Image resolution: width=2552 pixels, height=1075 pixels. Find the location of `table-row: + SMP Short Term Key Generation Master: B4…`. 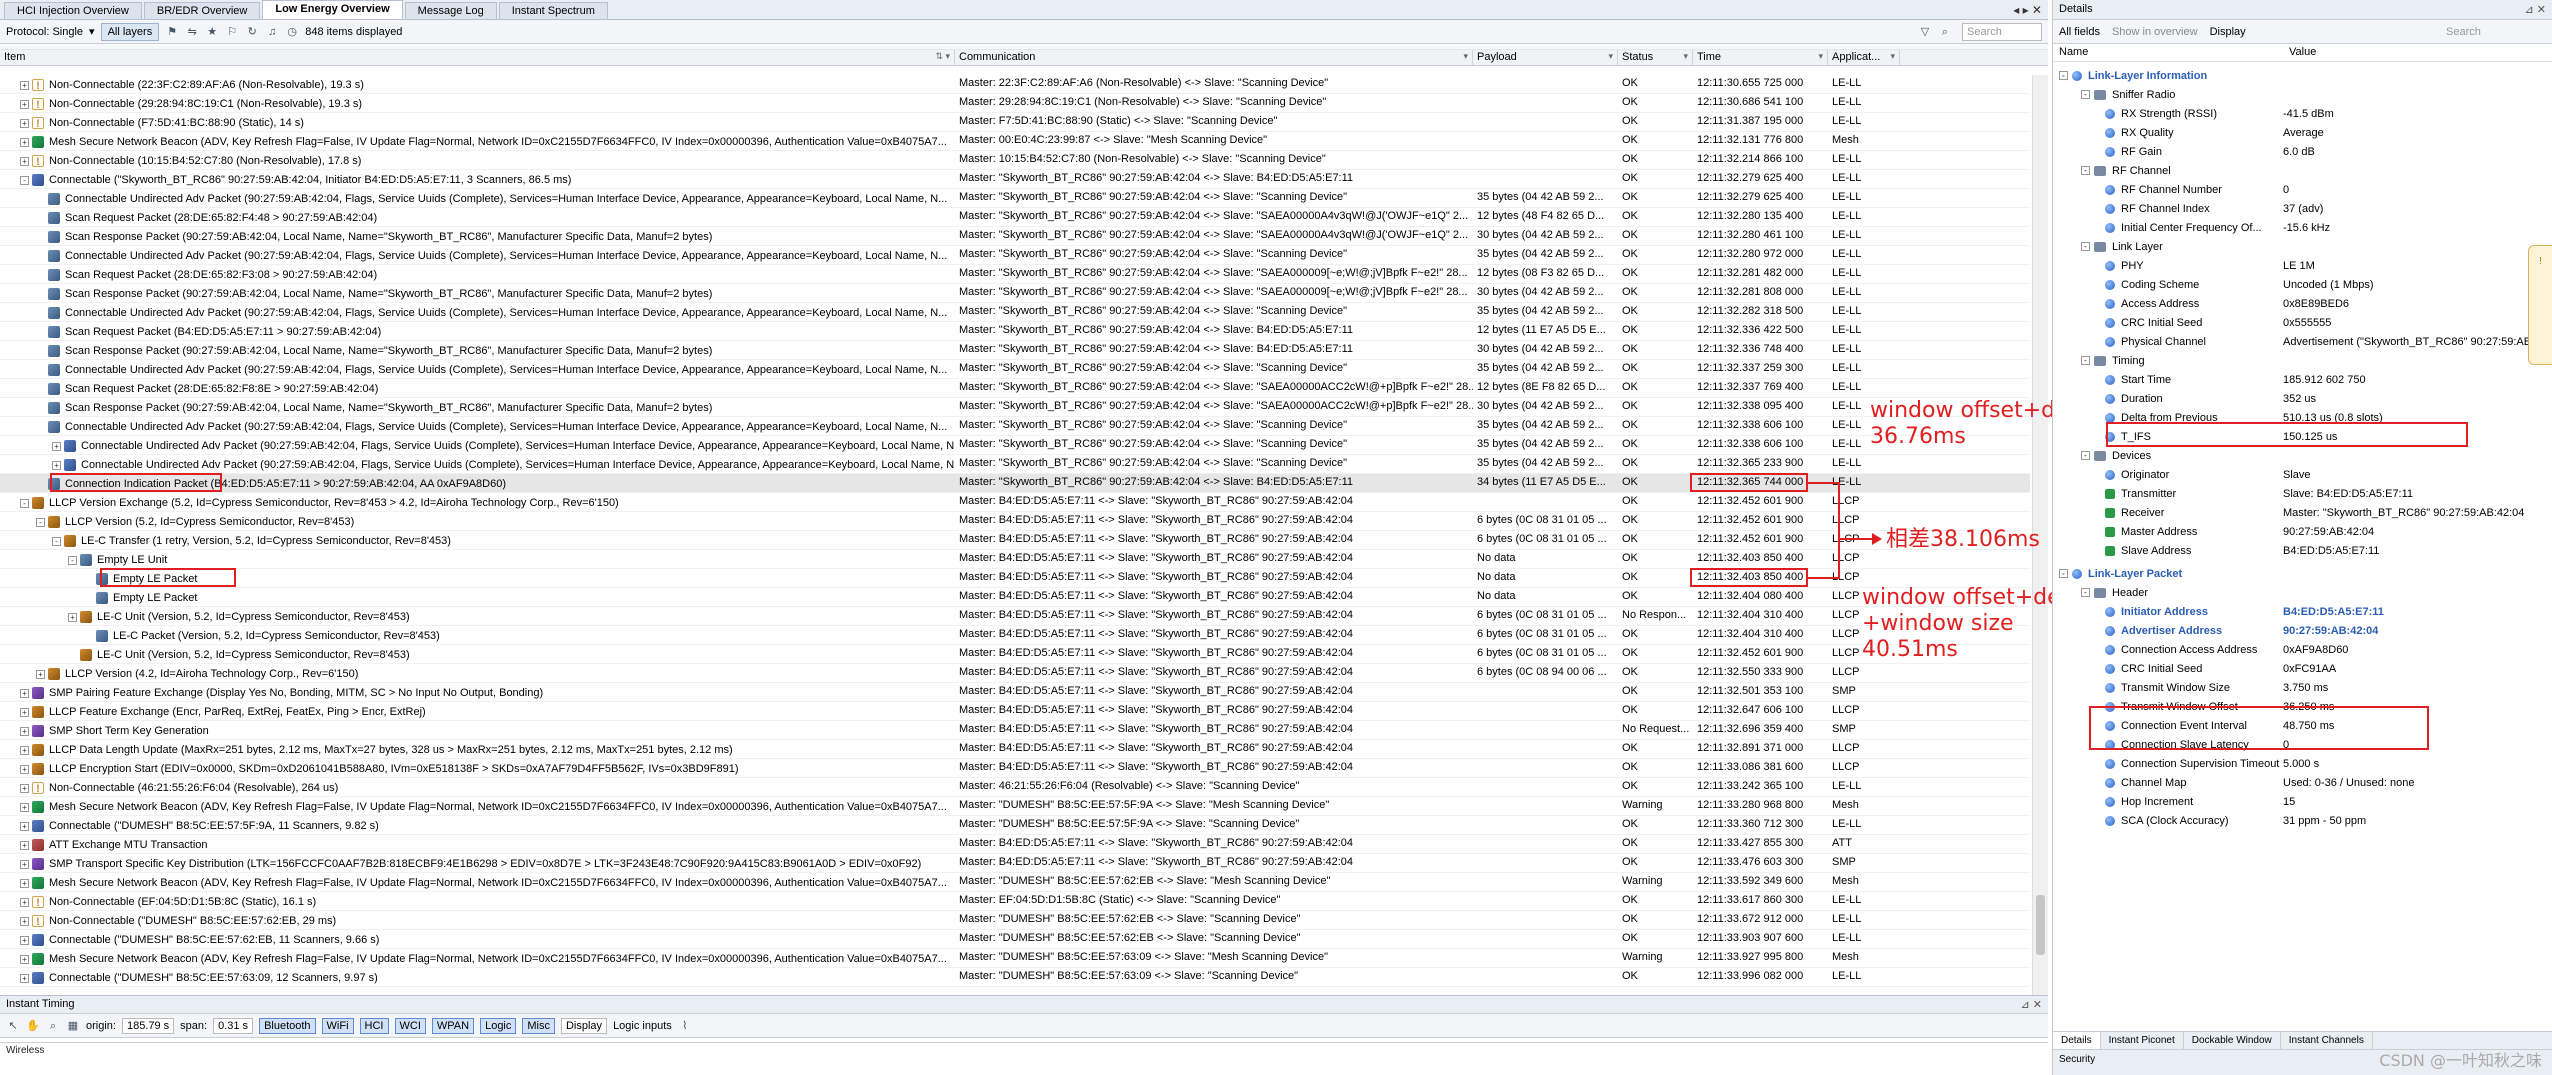

table-row: + SMP Short Term Key Generation Master: B4… is located at coordinates (1015, 730).